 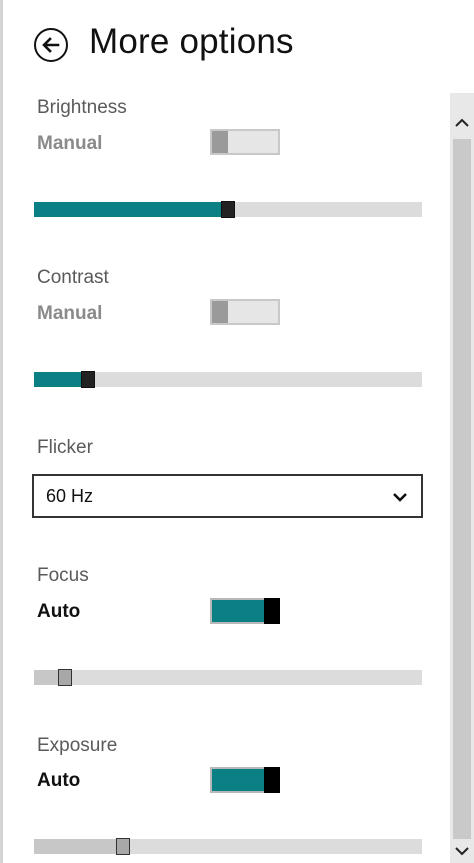 I want to click on contrast-auto-toggle, so click(x=245, y=312).